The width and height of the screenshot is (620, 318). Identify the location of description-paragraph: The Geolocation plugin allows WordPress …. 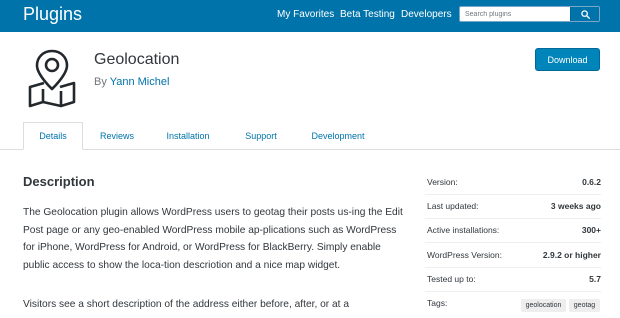
(213, 239).